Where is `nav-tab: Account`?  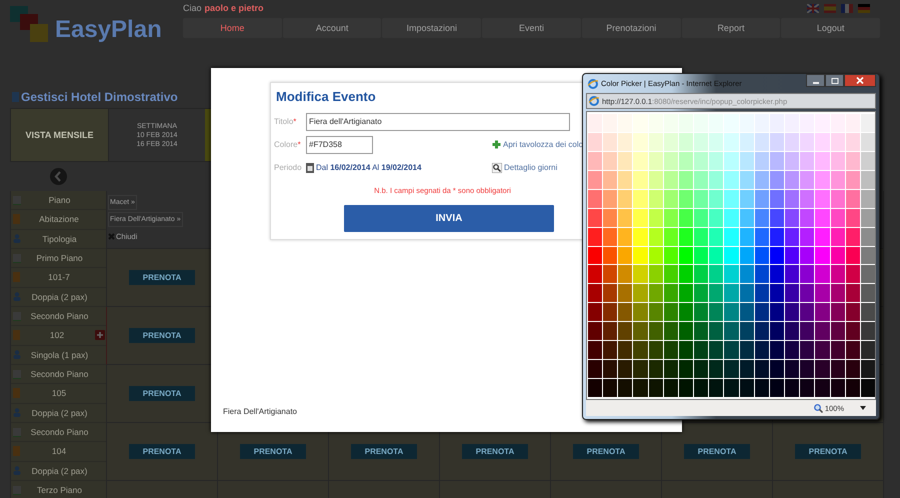 nav-tab: Account is located at coordinates (332, 28).